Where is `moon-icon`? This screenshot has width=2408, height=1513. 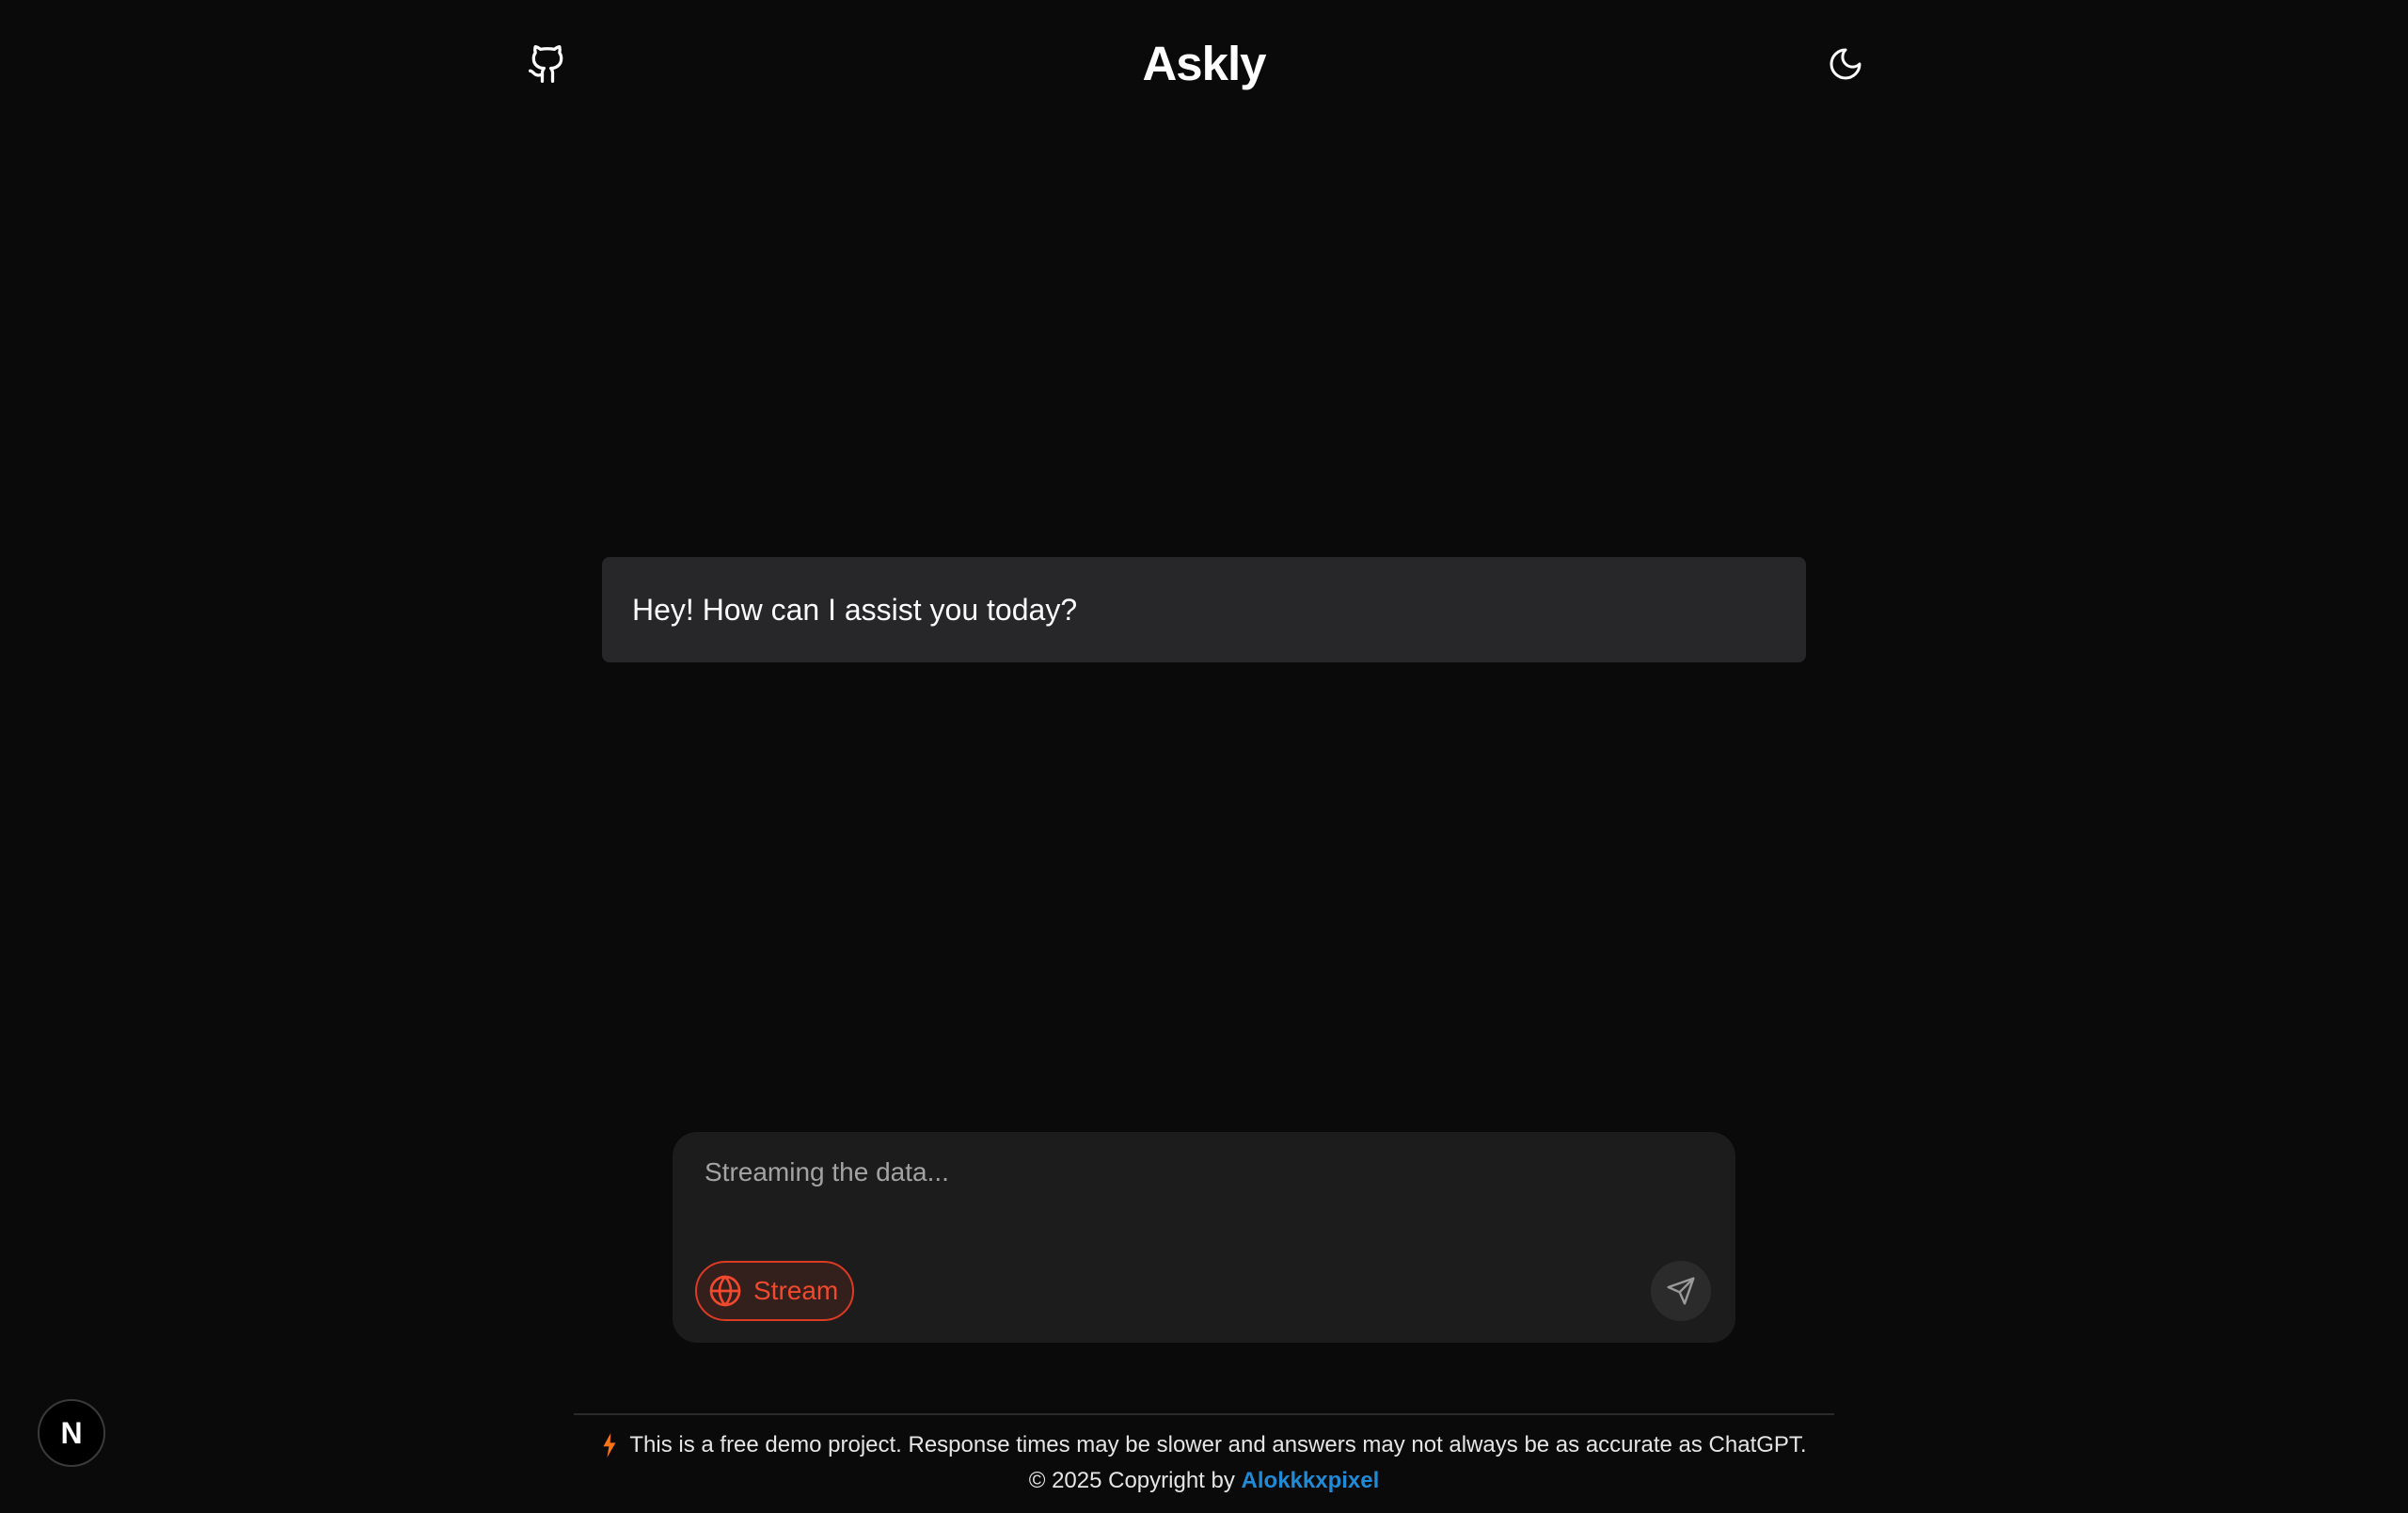 moon-icon is located at coordinates (1846, 64).